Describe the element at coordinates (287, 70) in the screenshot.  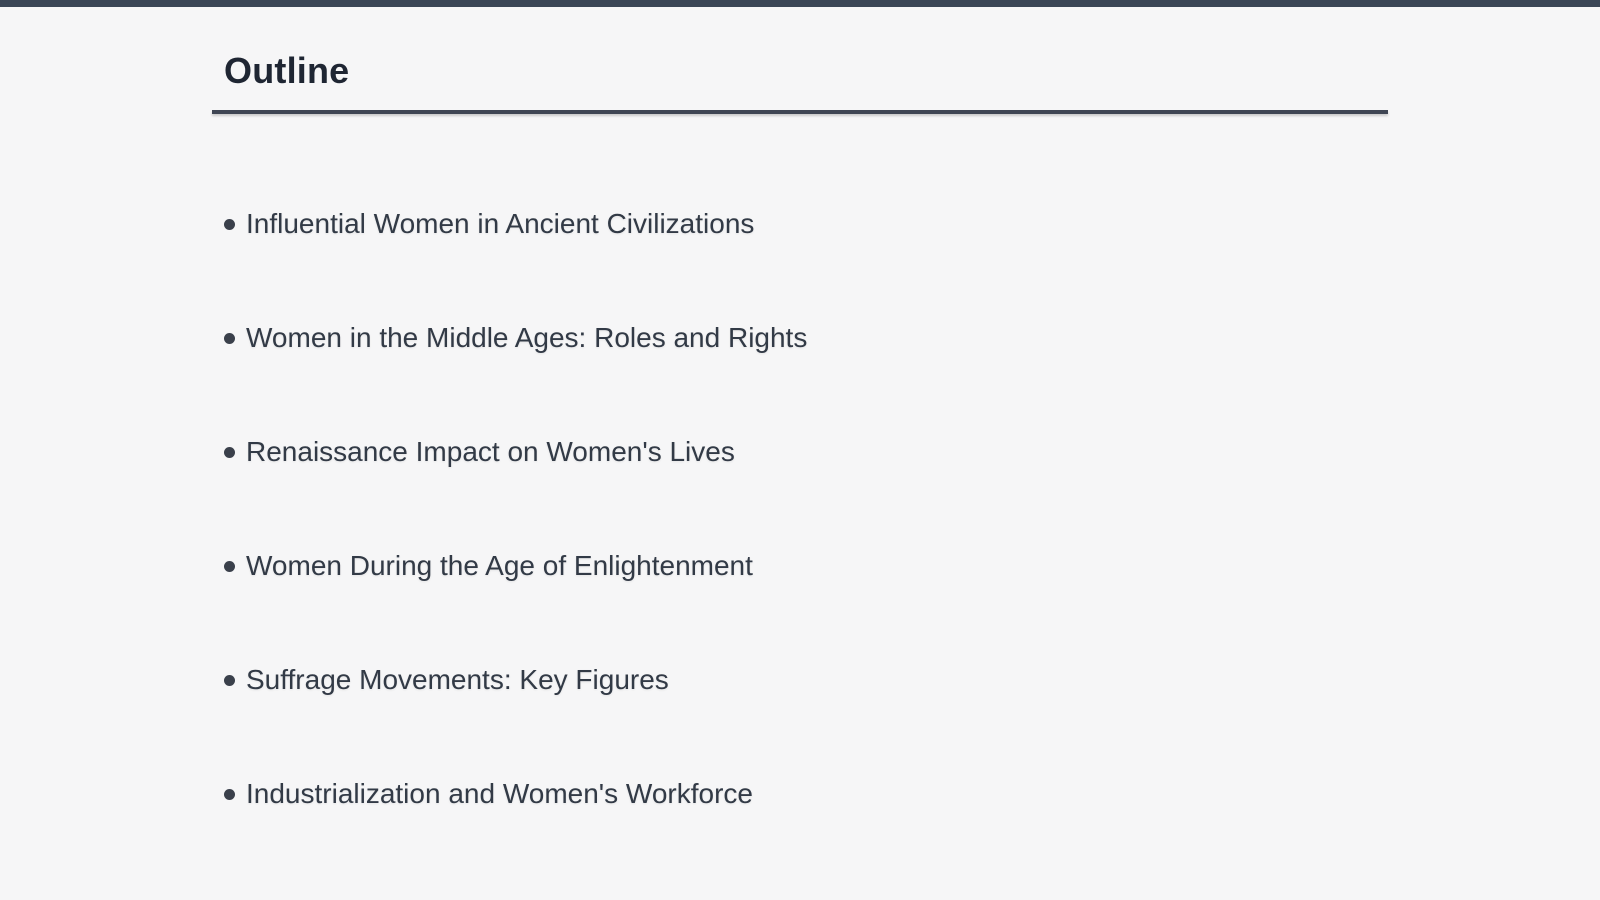
I see `slide-title: Outline` at that location.